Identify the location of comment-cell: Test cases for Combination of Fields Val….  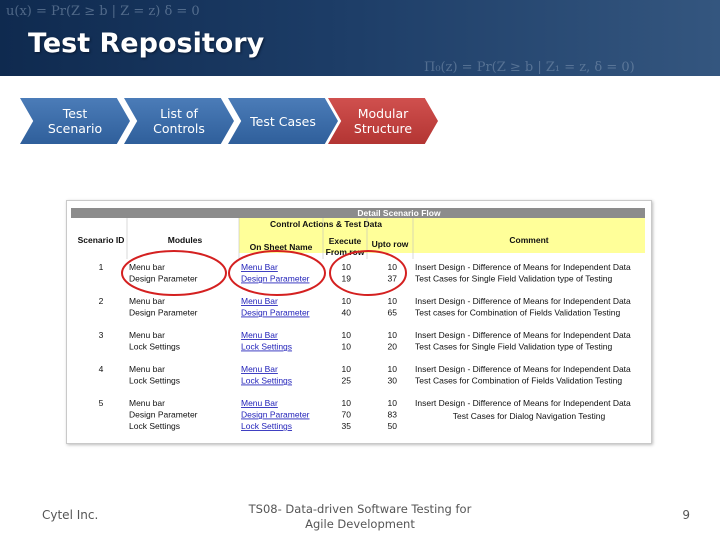
(517, 313).